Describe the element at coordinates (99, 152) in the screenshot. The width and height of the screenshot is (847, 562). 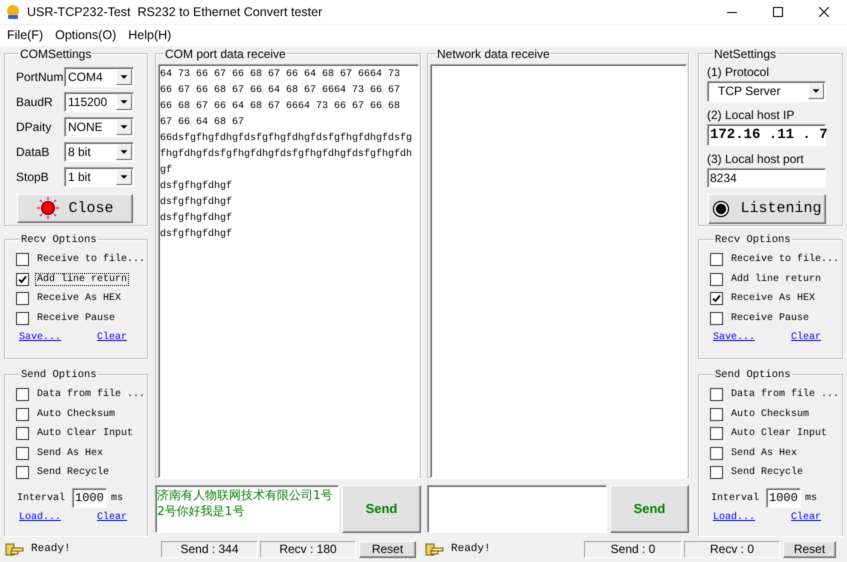
I see `dropdown: 8 bit` at that location.